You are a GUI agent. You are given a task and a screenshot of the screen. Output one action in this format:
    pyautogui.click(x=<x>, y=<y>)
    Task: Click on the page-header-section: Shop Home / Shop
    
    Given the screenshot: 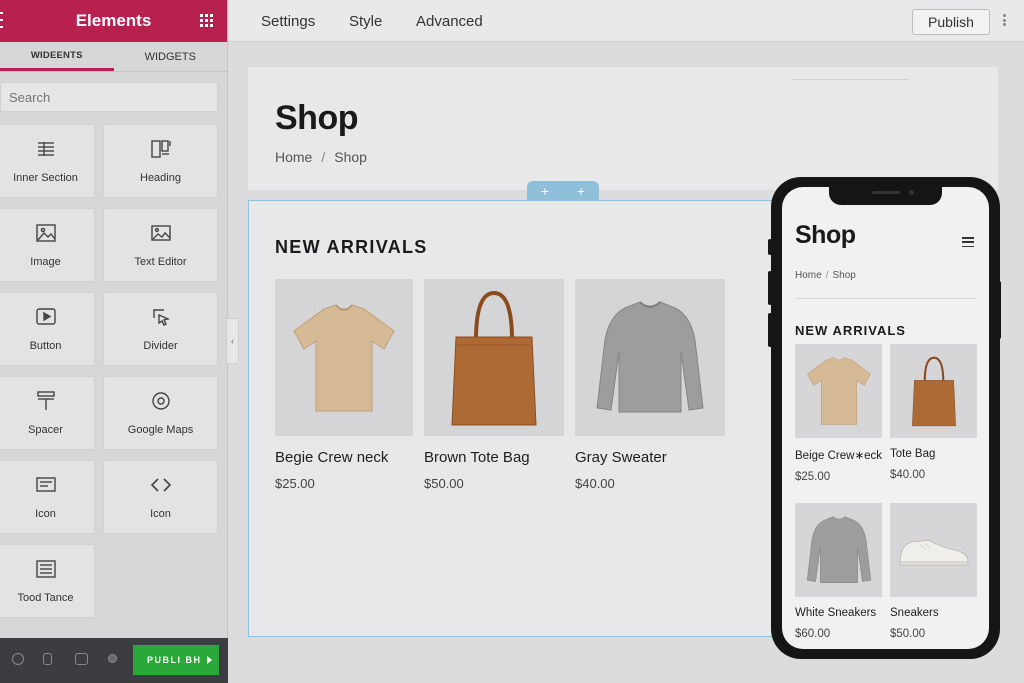 What is the action you would take?
    pyautogui.click(x=623, y=128)
    